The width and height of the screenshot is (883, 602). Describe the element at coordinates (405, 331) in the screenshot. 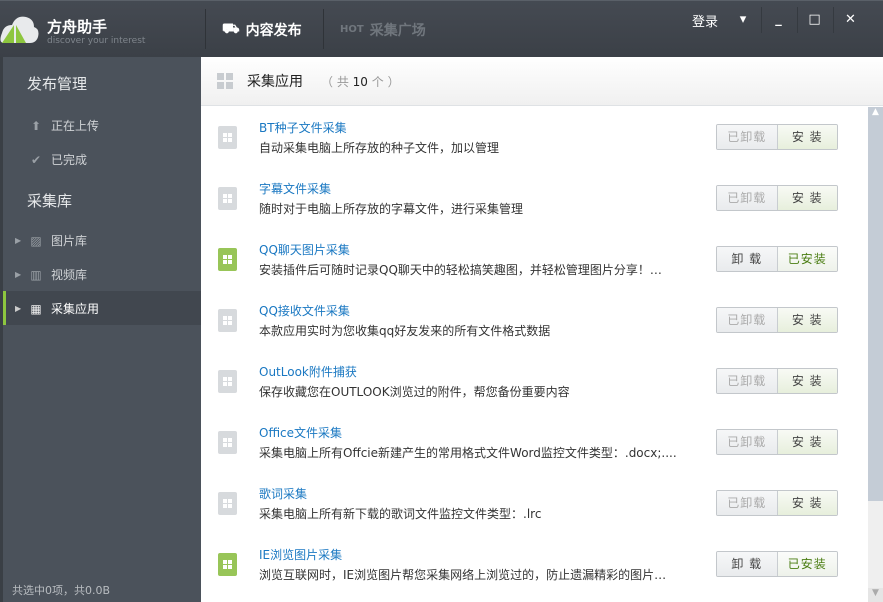

I see `app-description: 本款应用实时为您收集qq好友发来的所有文件格式数据` at that location.